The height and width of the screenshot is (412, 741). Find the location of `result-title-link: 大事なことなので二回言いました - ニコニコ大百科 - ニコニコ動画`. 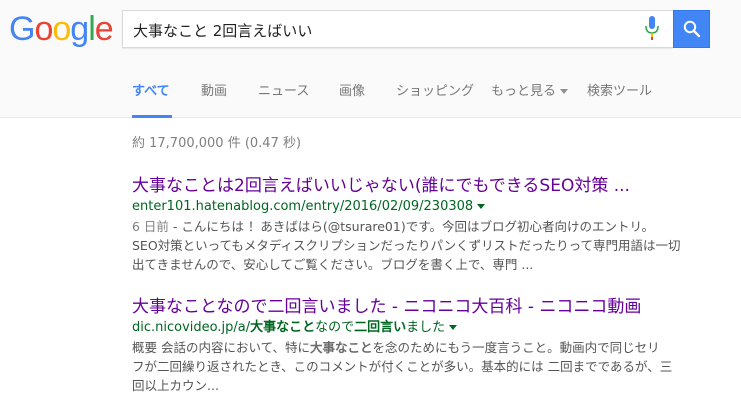

result-title-link: 大事なことなので二回言いました - ニコニコ大百科 - ニコニコ動画 is located at coordinates (432, 307).